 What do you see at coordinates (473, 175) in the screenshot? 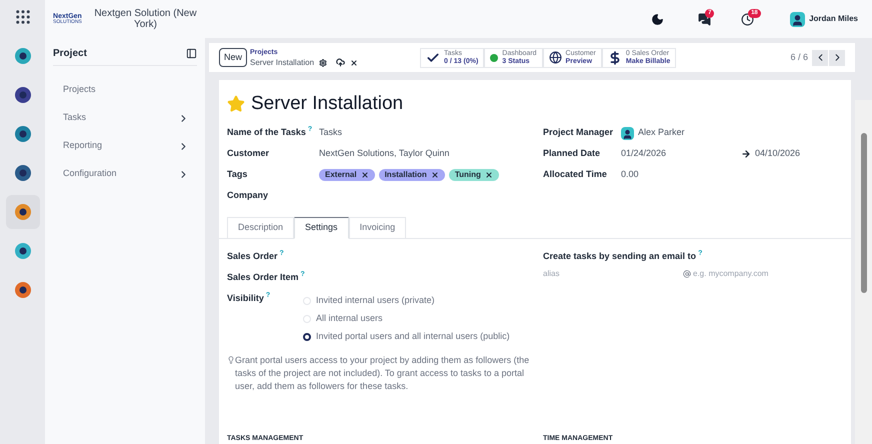
I see `tag-chip: Tuning` at bounding box center [473, 175].